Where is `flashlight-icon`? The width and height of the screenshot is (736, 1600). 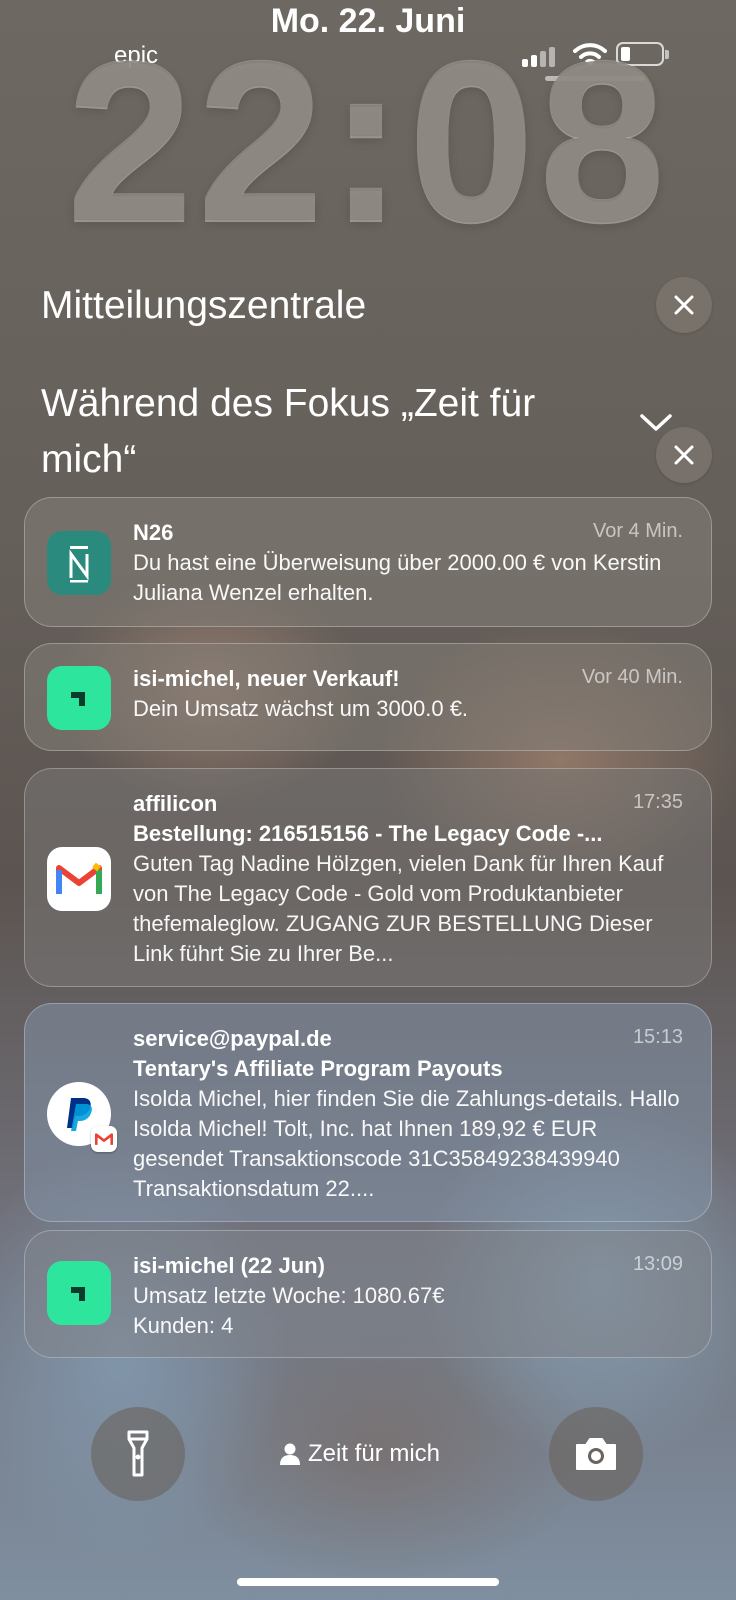 flashlight-icon is located at coordinates (138, 1453).